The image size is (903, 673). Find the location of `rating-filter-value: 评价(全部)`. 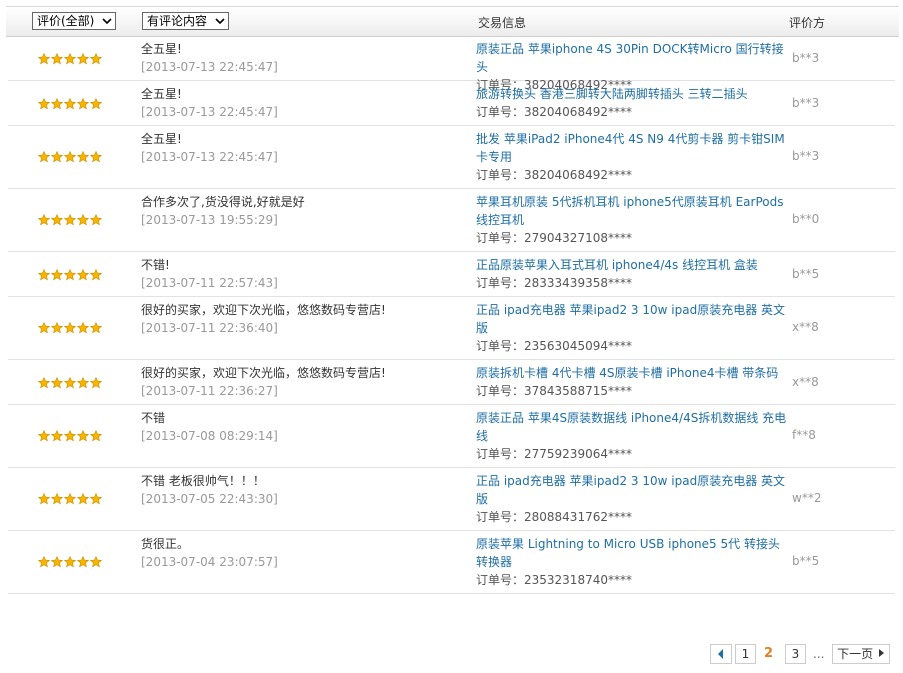

rating-filter-value: 评价(全部) is located at coordinates (66, 21).